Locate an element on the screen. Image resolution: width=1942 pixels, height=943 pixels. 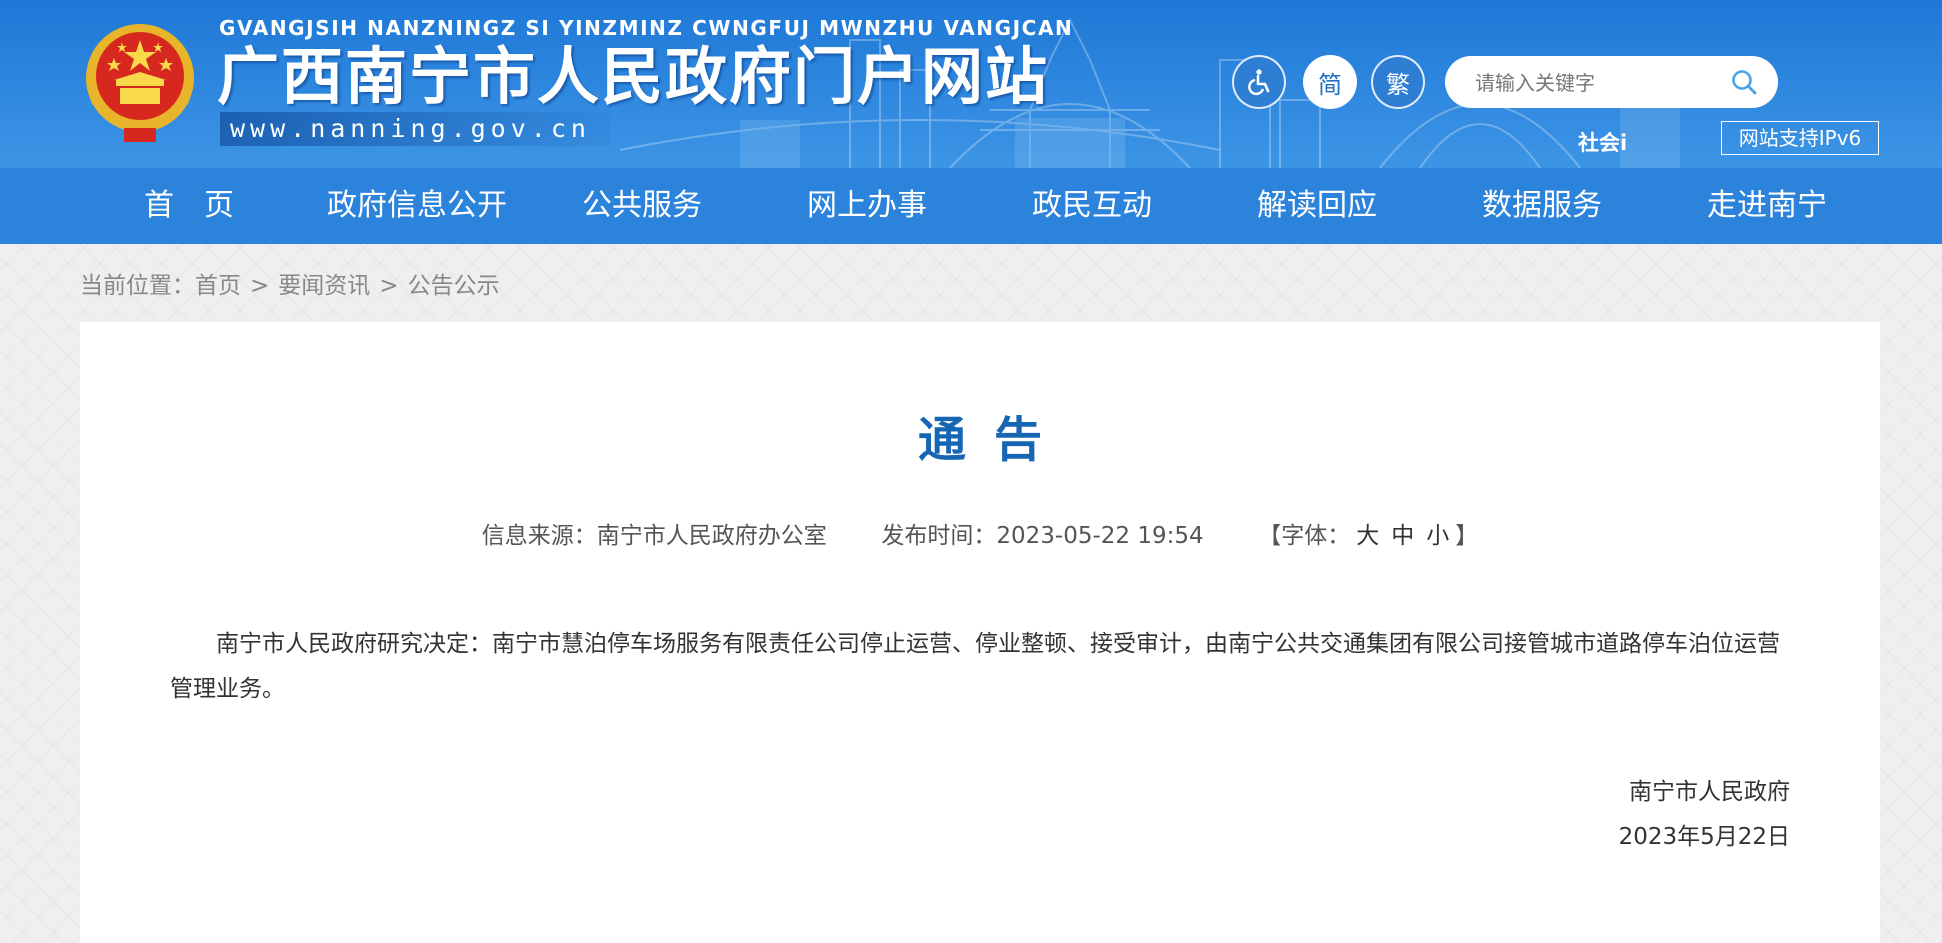
accessibility-button is located at coordinates (1259, 82).